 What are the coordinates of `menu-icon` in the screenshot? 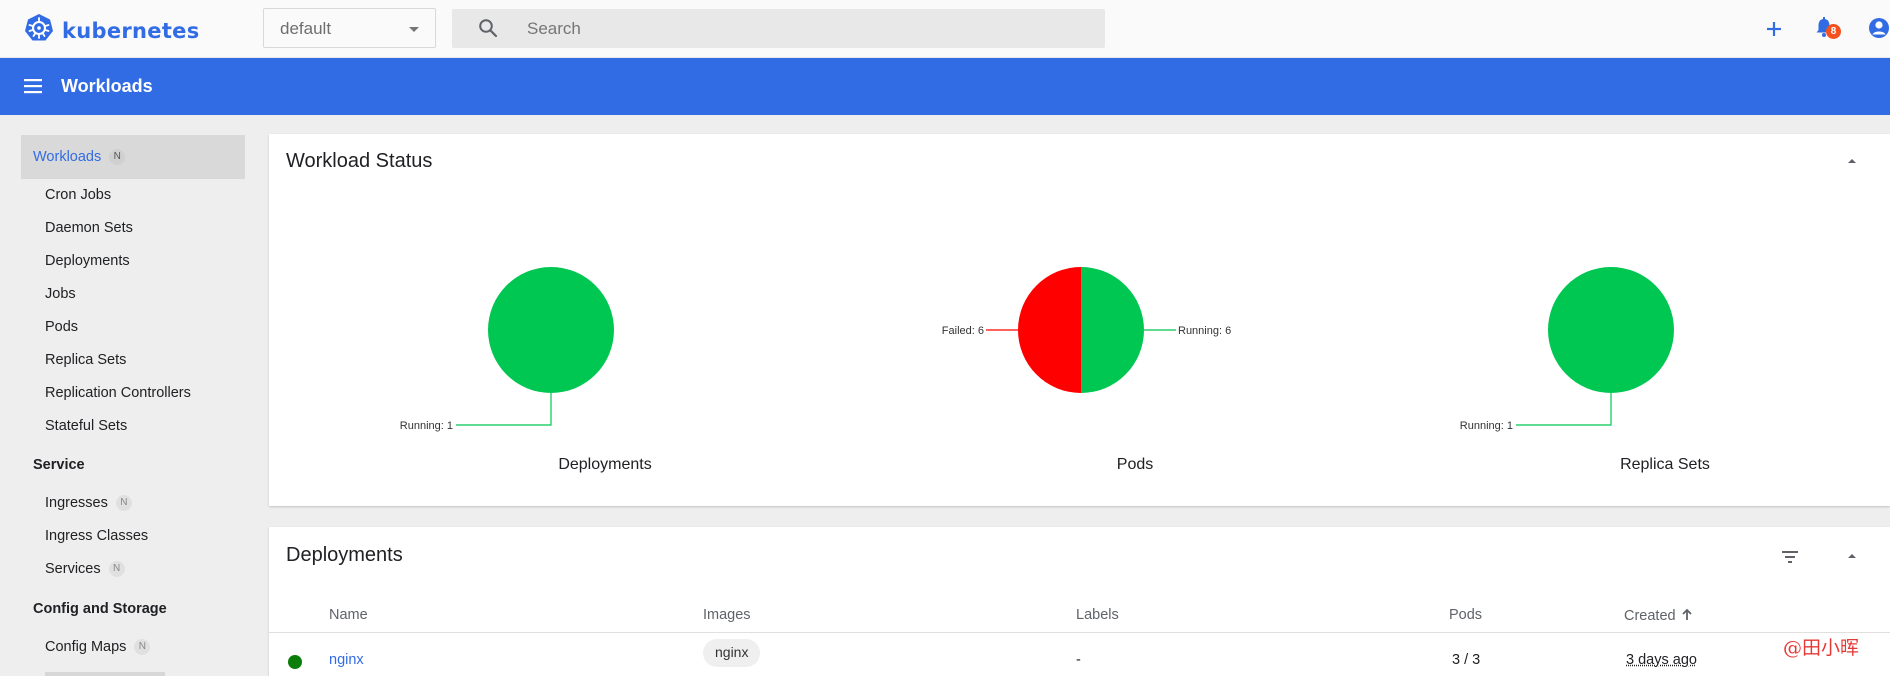 It's located at (33, 88).